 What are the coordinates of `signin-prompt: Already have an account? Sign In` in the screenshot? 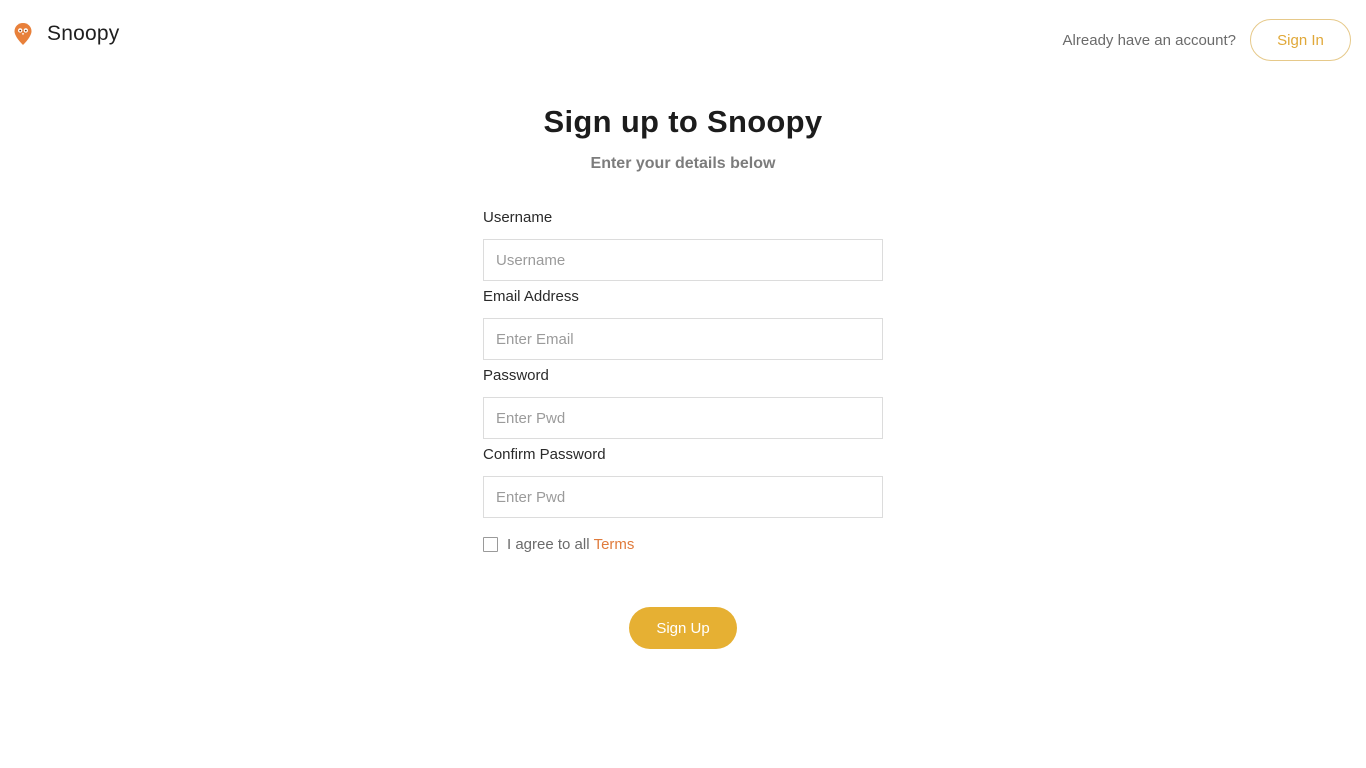 It's located at (1207, 40).